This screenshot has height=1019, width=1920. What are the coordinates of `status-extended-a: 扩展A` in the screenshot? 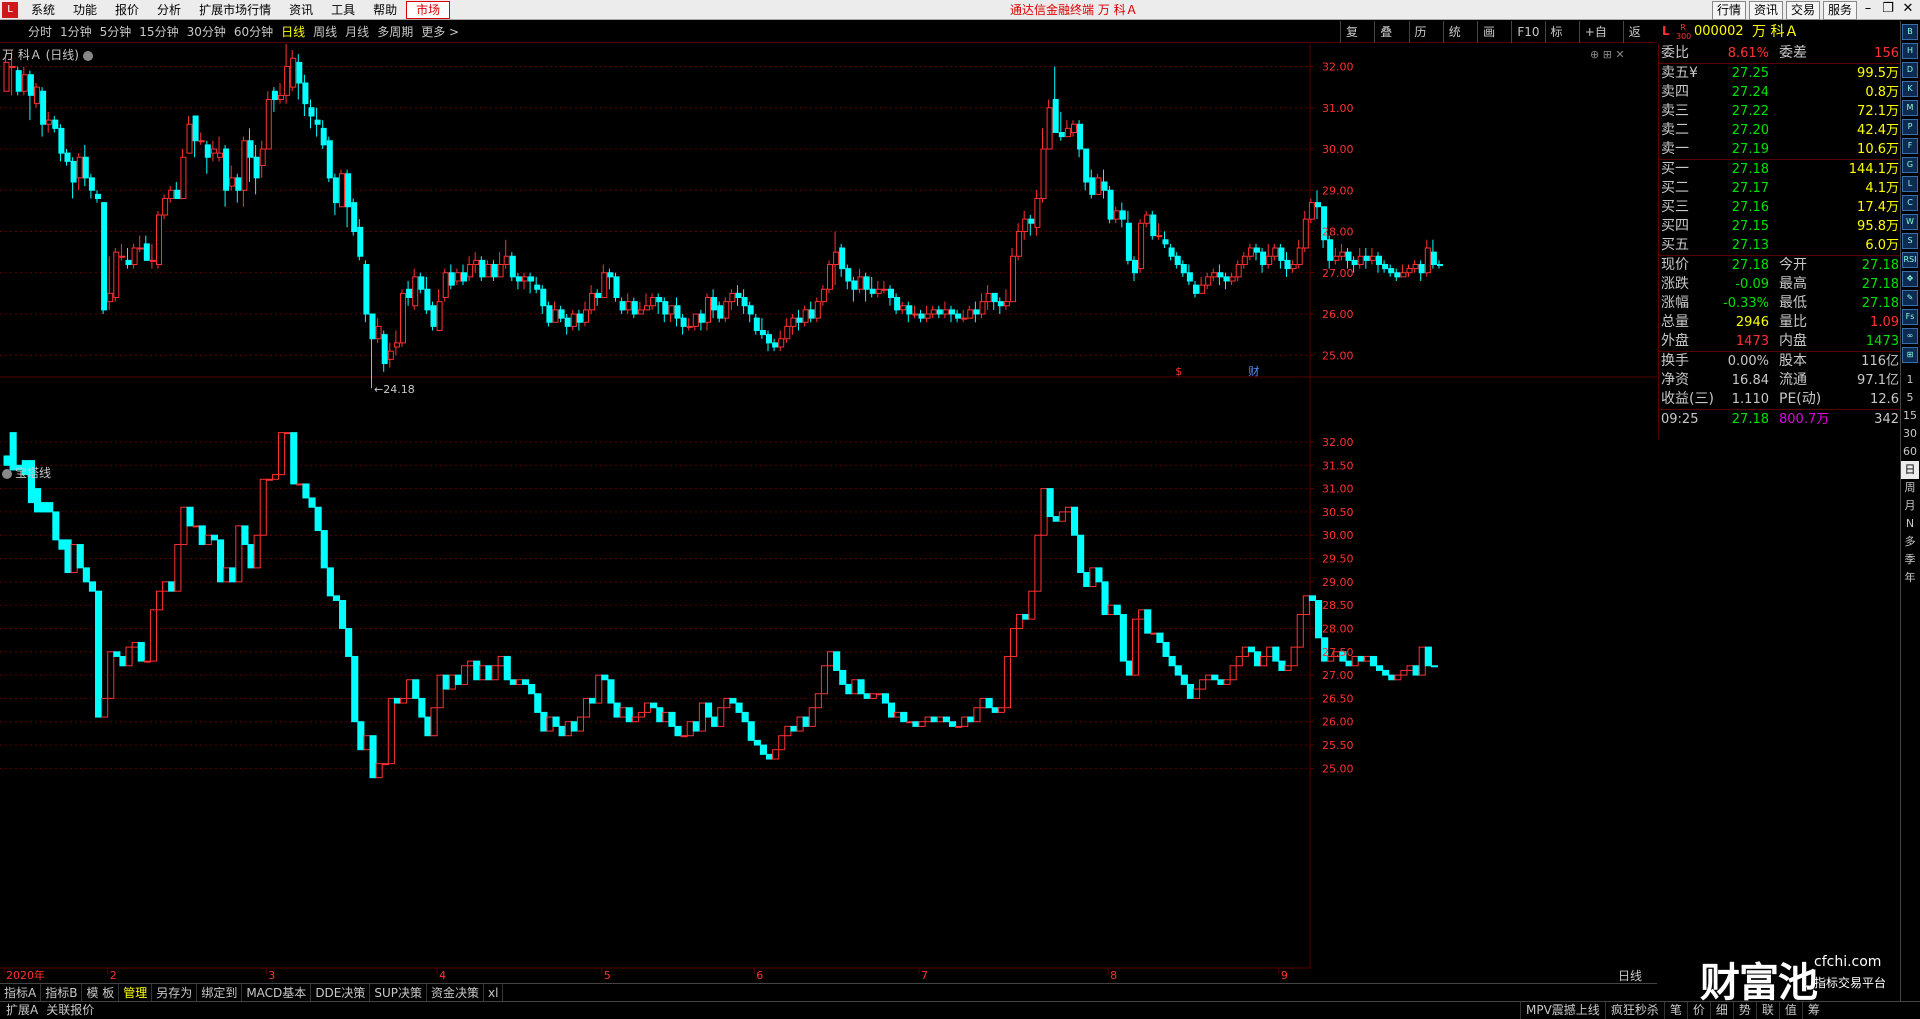 It's located at (22, 1010).